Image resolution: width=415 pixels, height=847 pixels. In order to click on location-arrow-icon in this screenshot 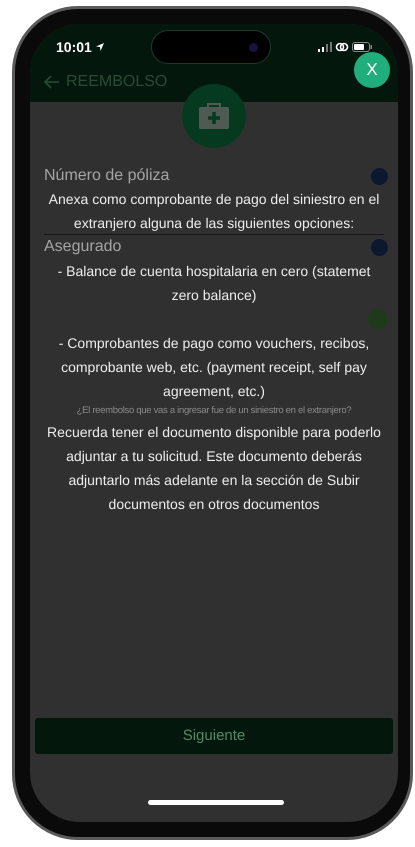, I will do `click(99, 47)`.